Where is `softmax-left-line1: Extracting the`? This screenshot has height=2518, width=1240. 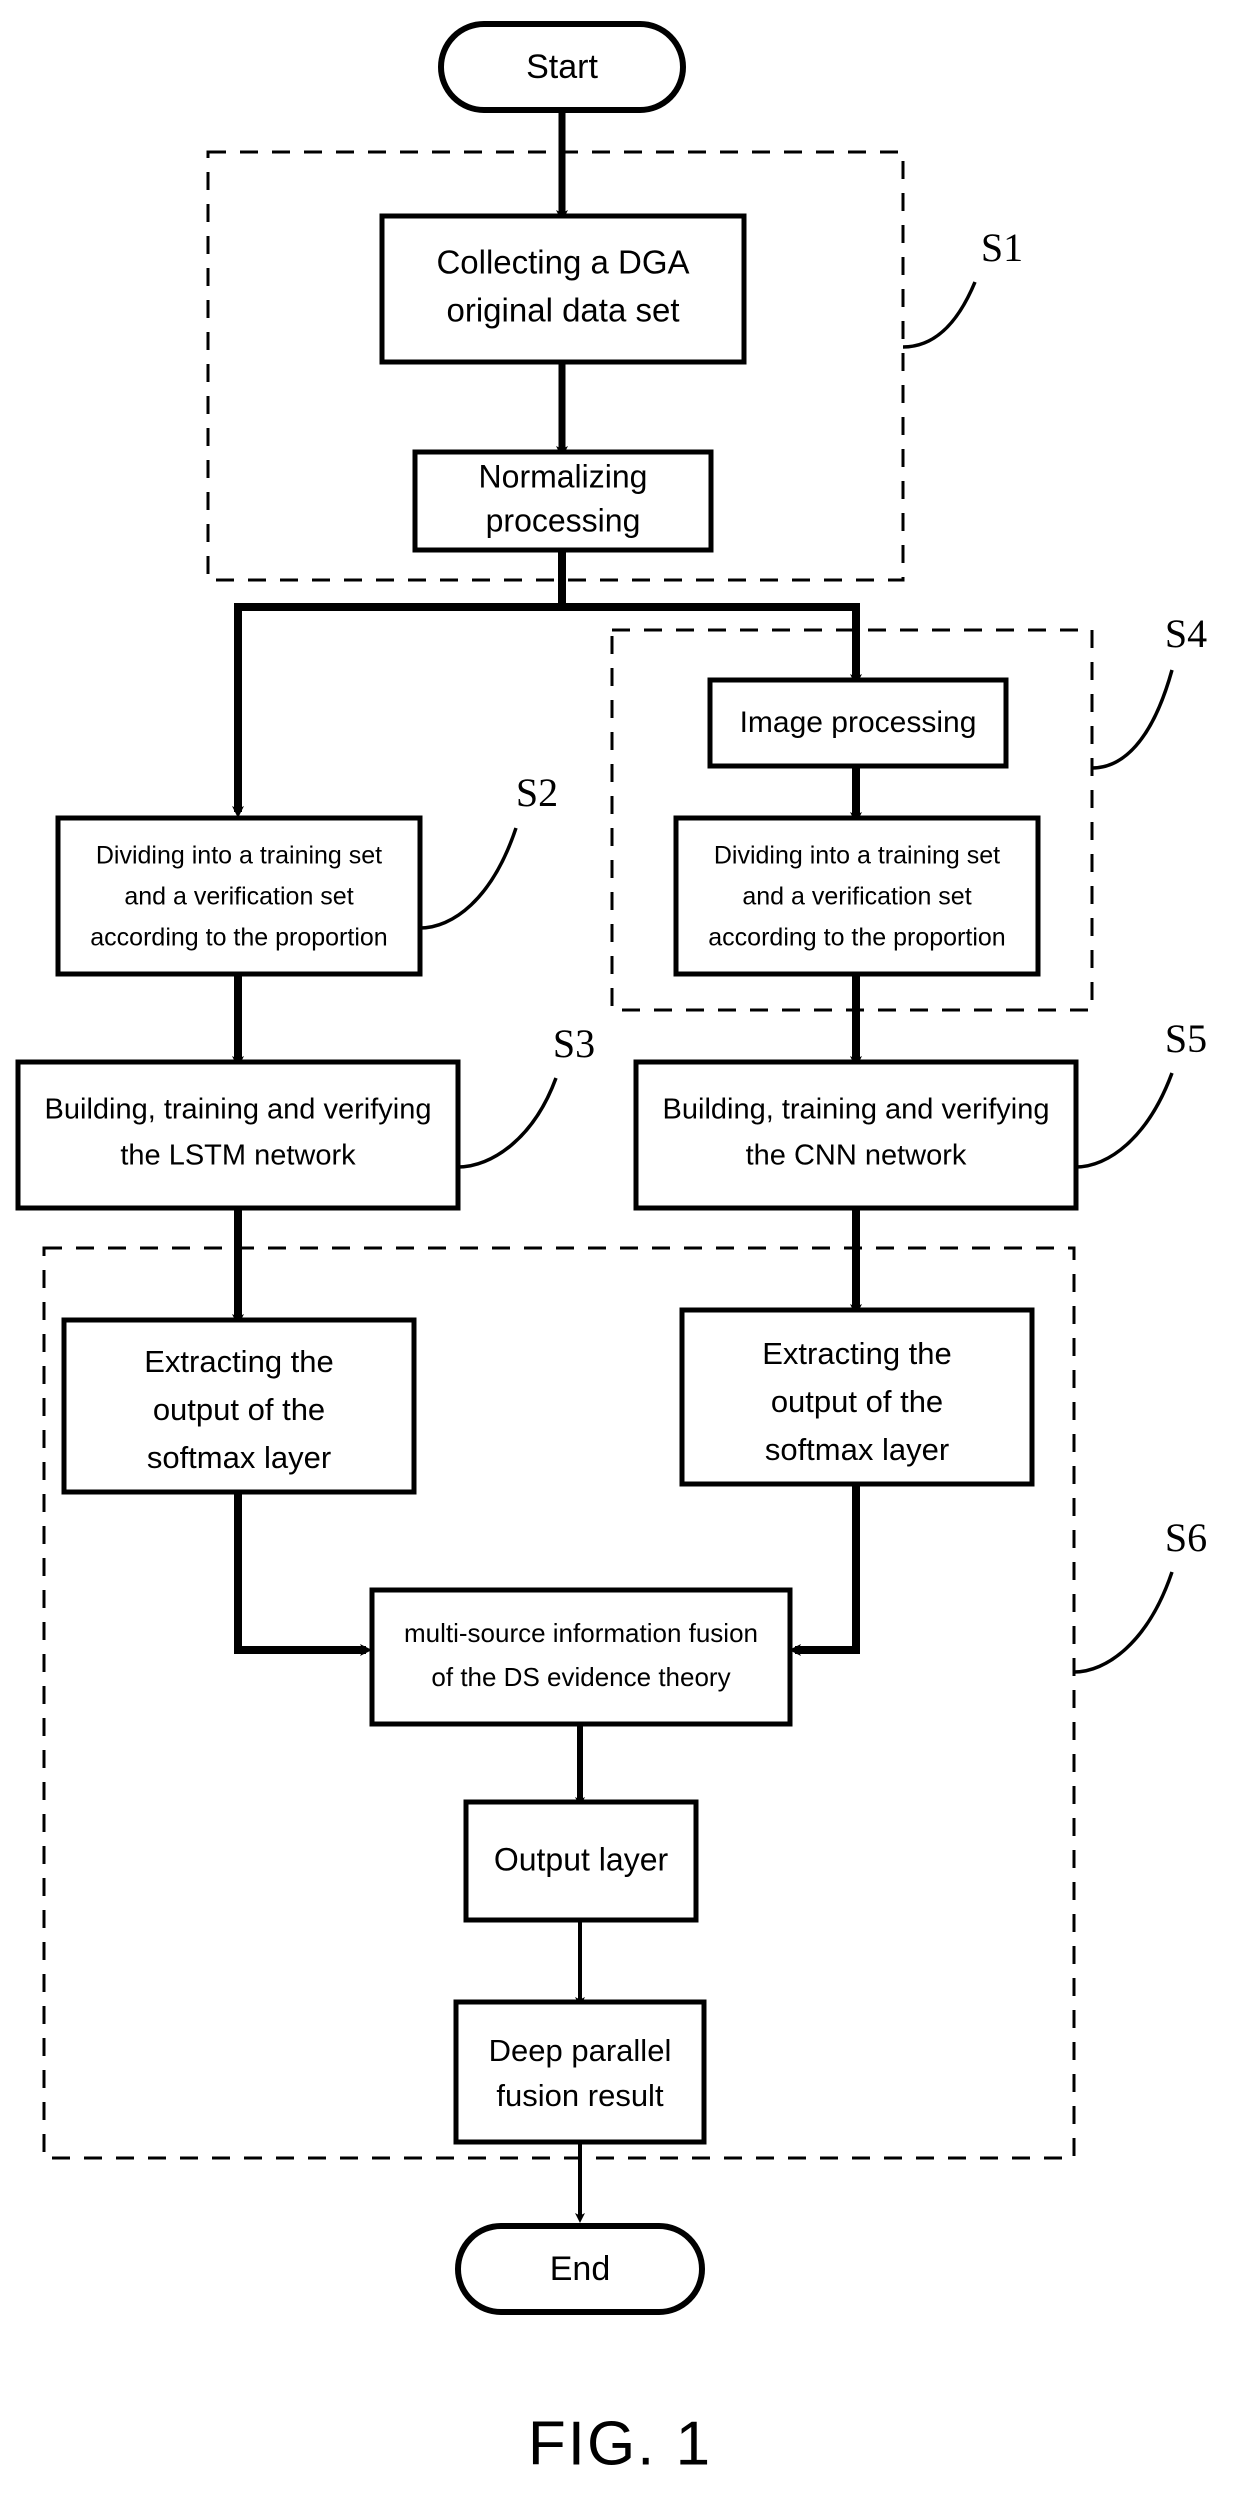
softmax-left-line1: Extracting the is located at coordinates (239, 1361).